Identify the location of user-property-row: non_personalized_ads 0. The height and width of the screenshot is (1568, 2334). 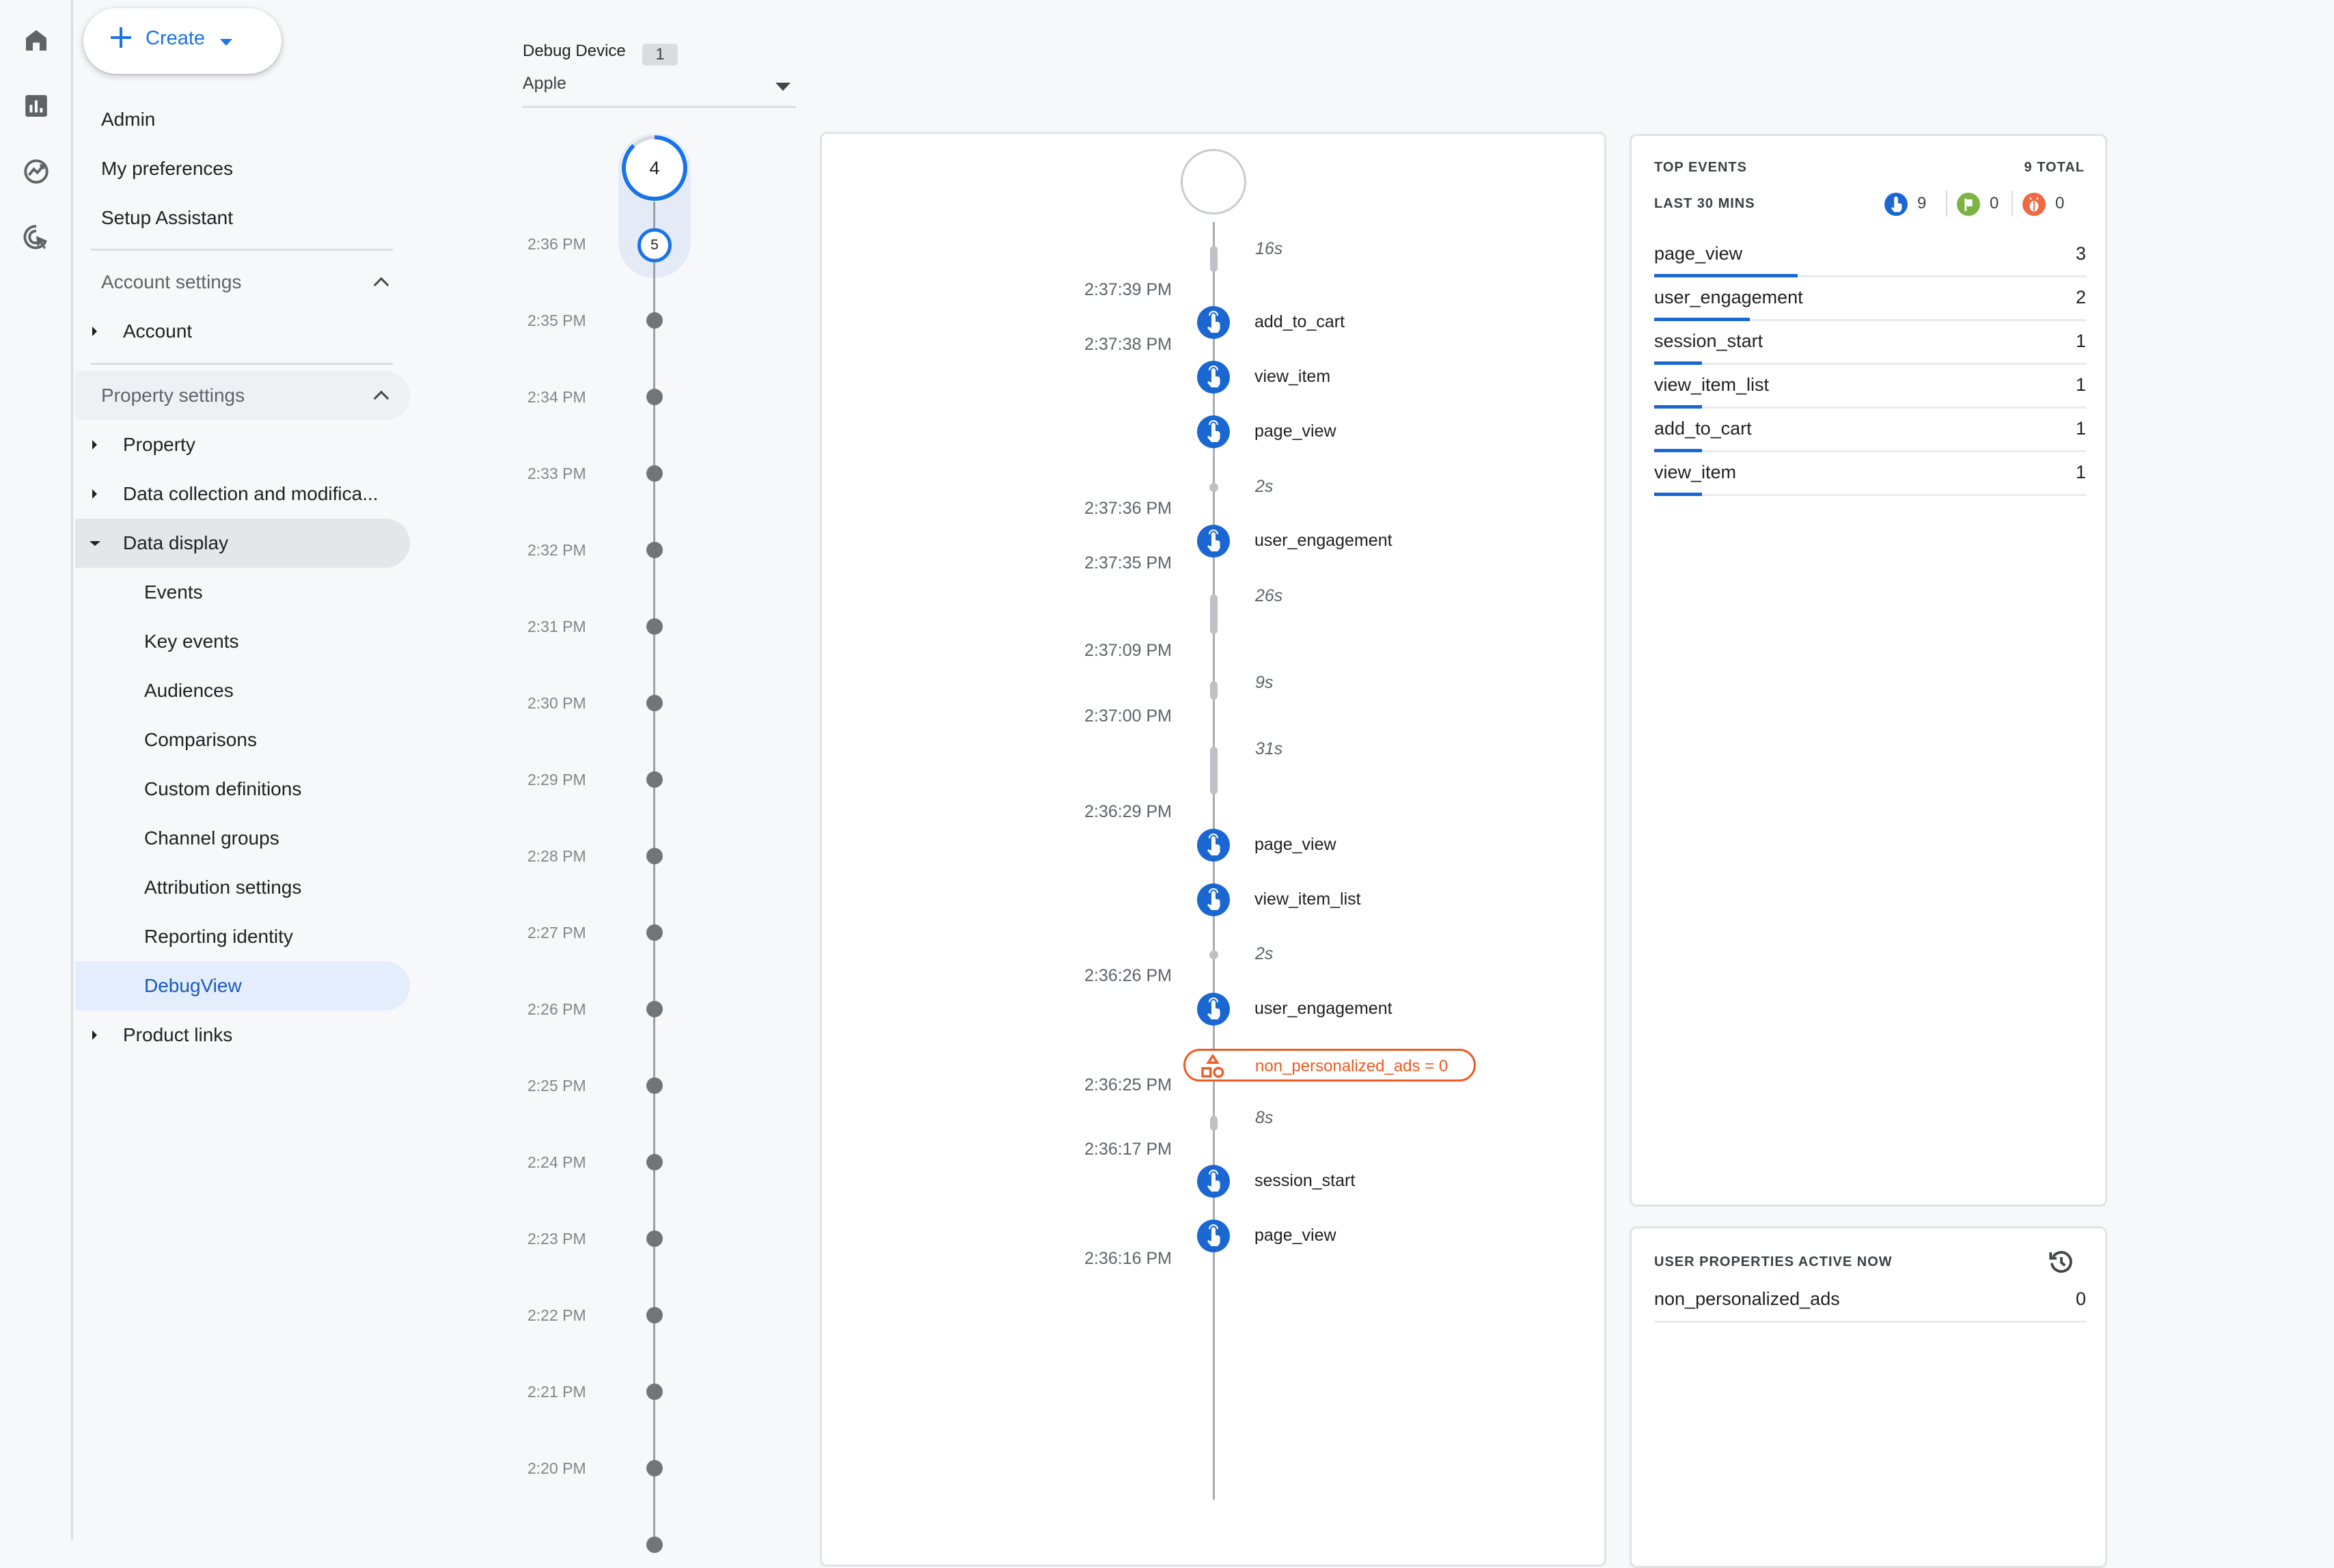
(1870, 1301).